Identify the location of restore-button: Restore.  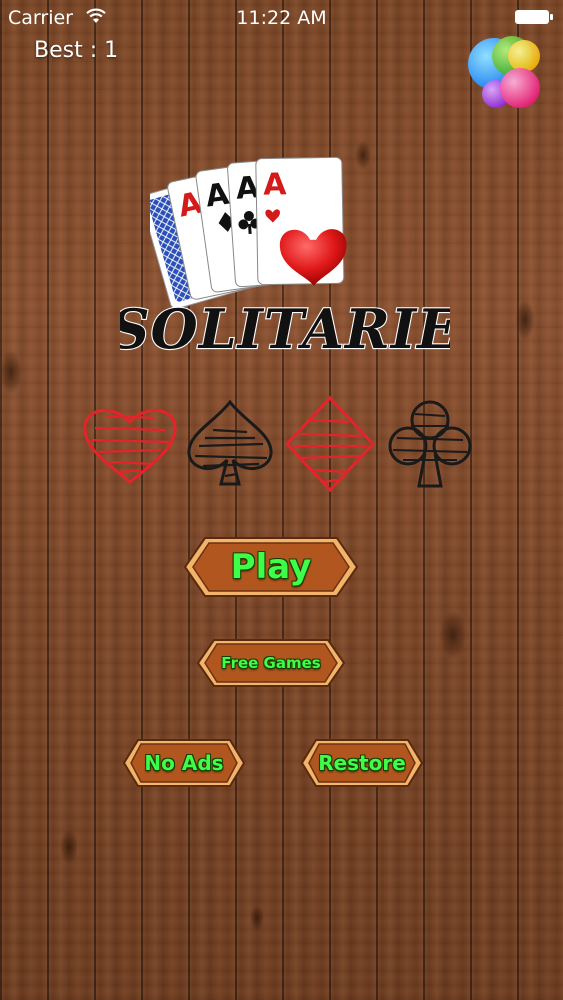
(362, 763).